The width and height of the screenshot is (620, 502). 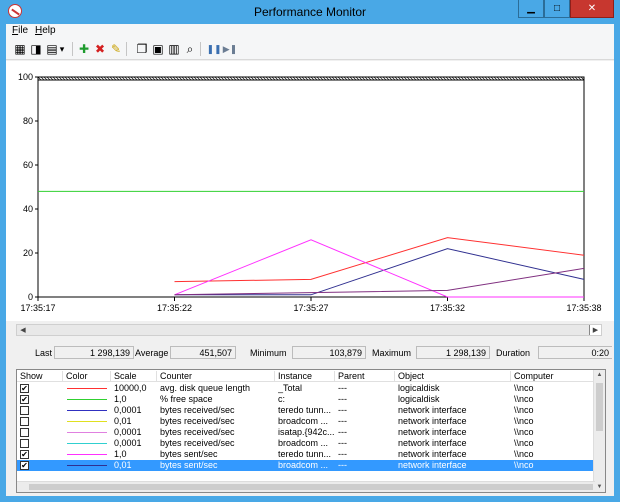 What do you see at coordinates (214, 49) in the screenshot?
I see `freeze-icon: ❚❚` at bounding box center [214, 49].